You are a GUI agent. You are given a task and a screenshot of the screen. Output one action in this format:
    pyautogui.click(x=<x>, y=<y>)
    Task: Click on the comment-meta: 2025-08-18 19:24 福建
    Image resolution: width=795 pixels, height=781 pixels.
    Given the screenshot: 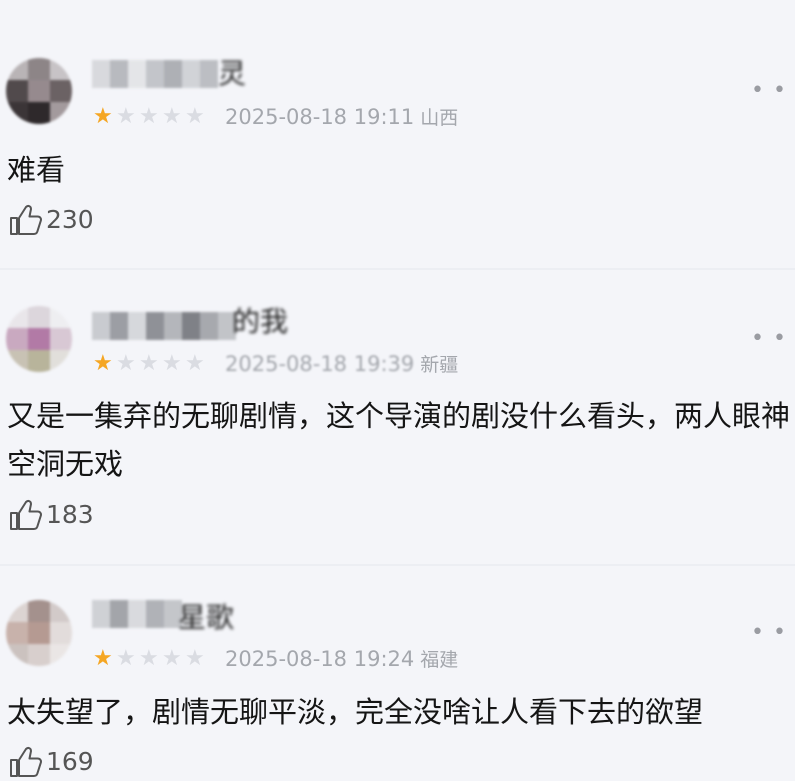 What is the action you would take?
    pyautogui.click(x=341, y=659)
    